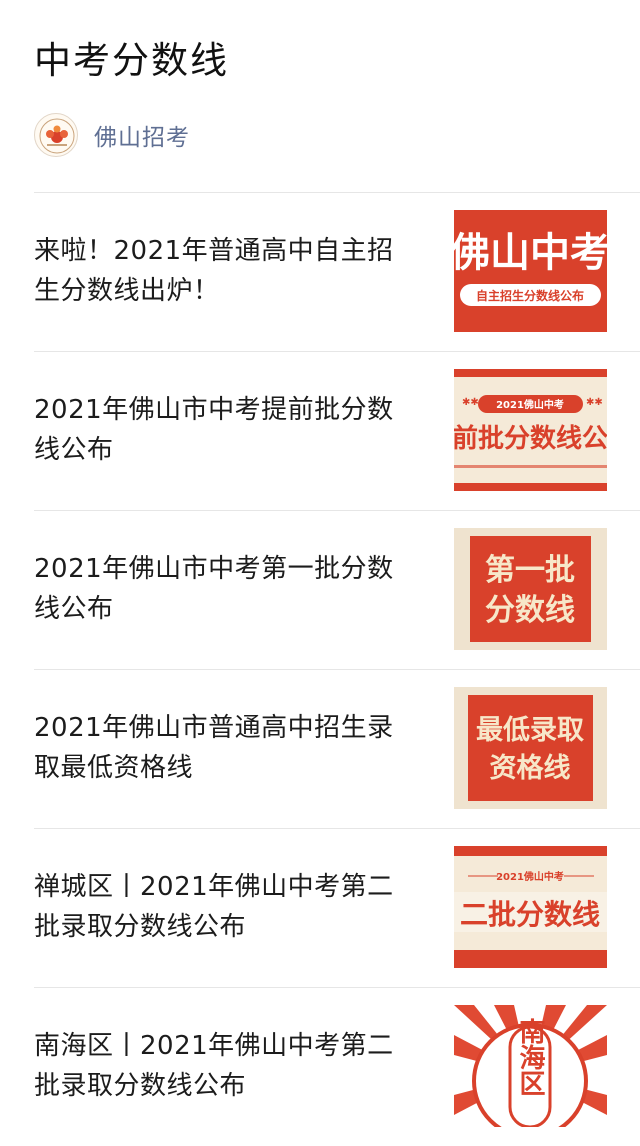 The height and width of the screenshot is (1146, 640). I want to click on article-title: 禅城区丨2021年佛山中考第二批录取分数线公布, so click(224, 907).